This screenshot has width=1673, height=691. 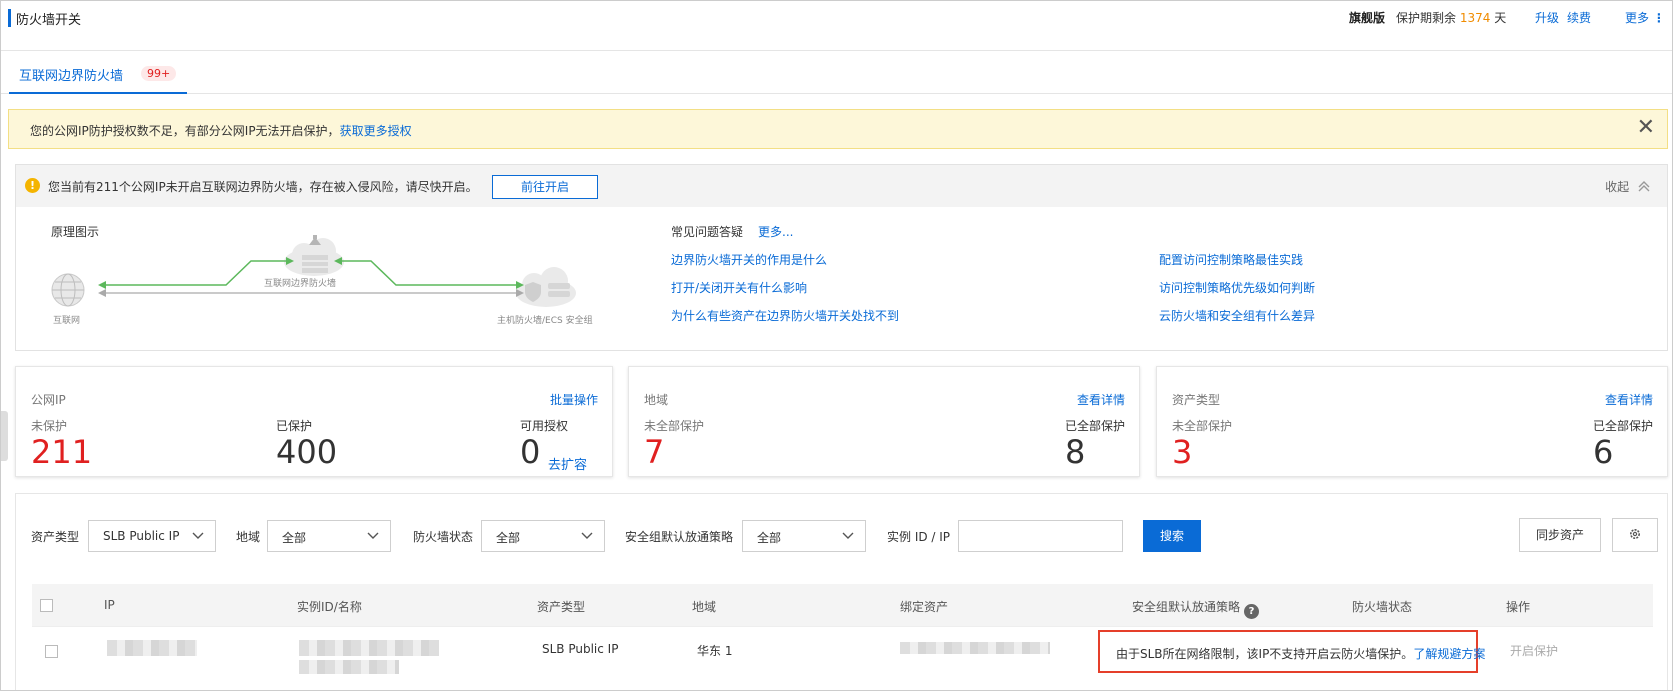 I want to click on card-title: 公网IP, so click(x=48, y=400).